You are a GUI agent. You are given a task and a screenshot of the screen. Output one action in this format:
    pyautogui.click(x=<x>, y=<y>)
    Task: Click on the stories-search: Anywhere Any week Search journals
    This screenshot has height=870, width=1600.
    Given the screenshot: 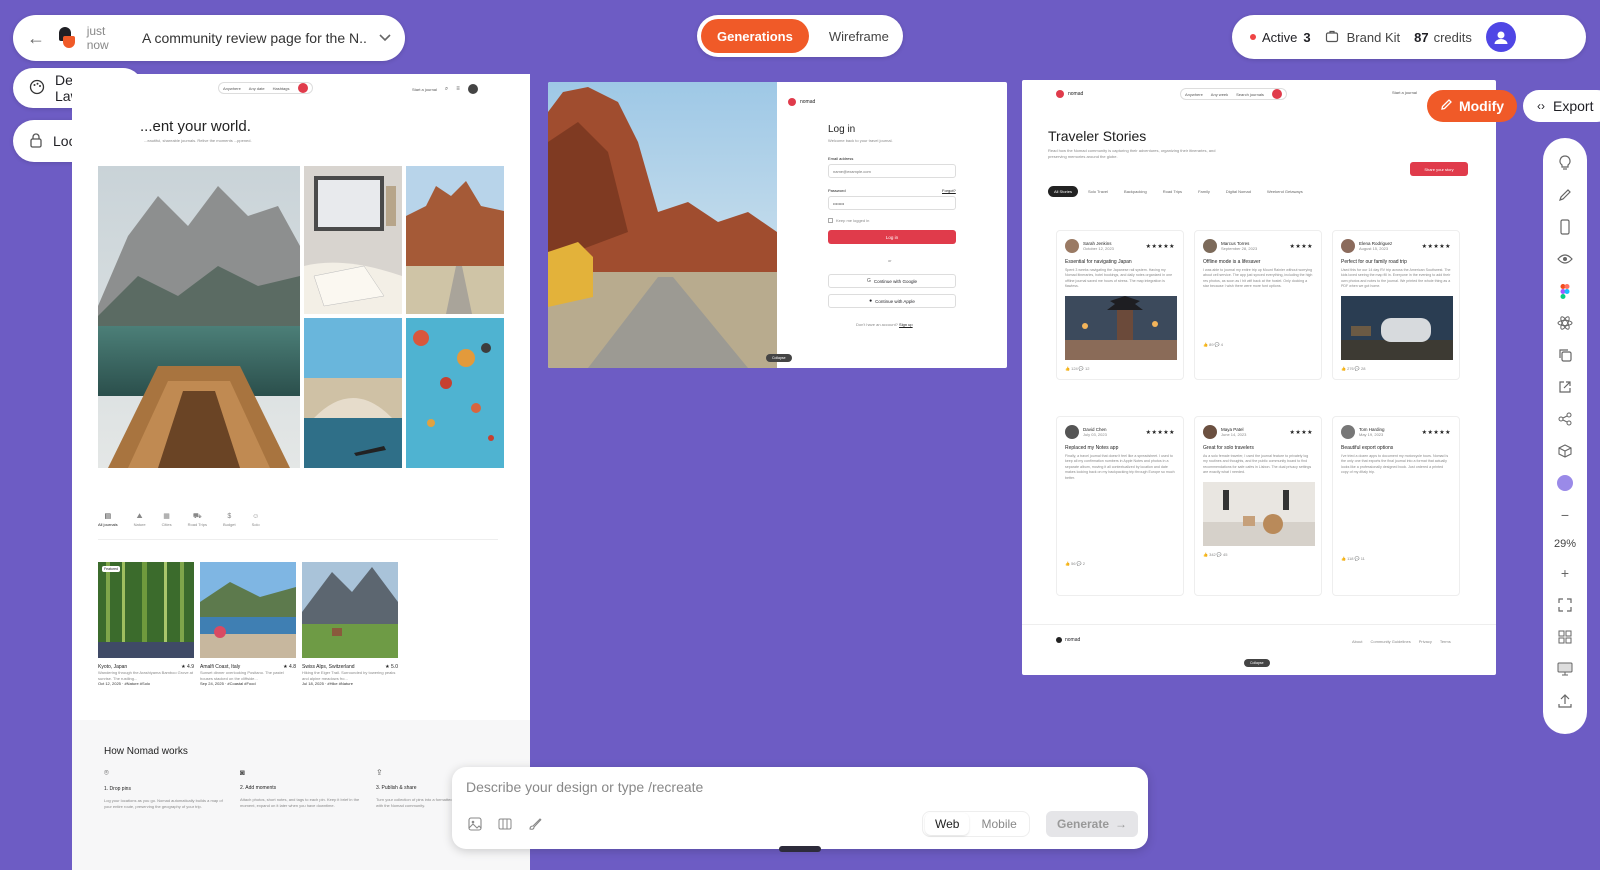 What is the action you would take?
    pyautogui.click(x=1233, y=94)
    